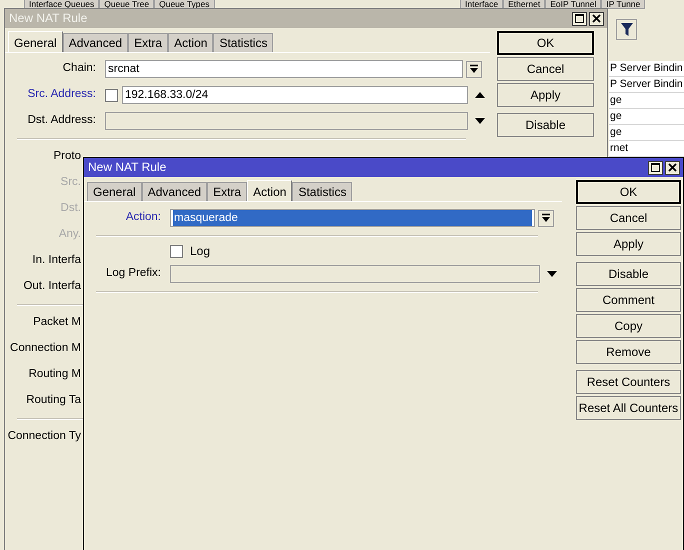 The height and width of the screenshot is (550, 684). I want to click on field-label: Action:, so click(143, 218).